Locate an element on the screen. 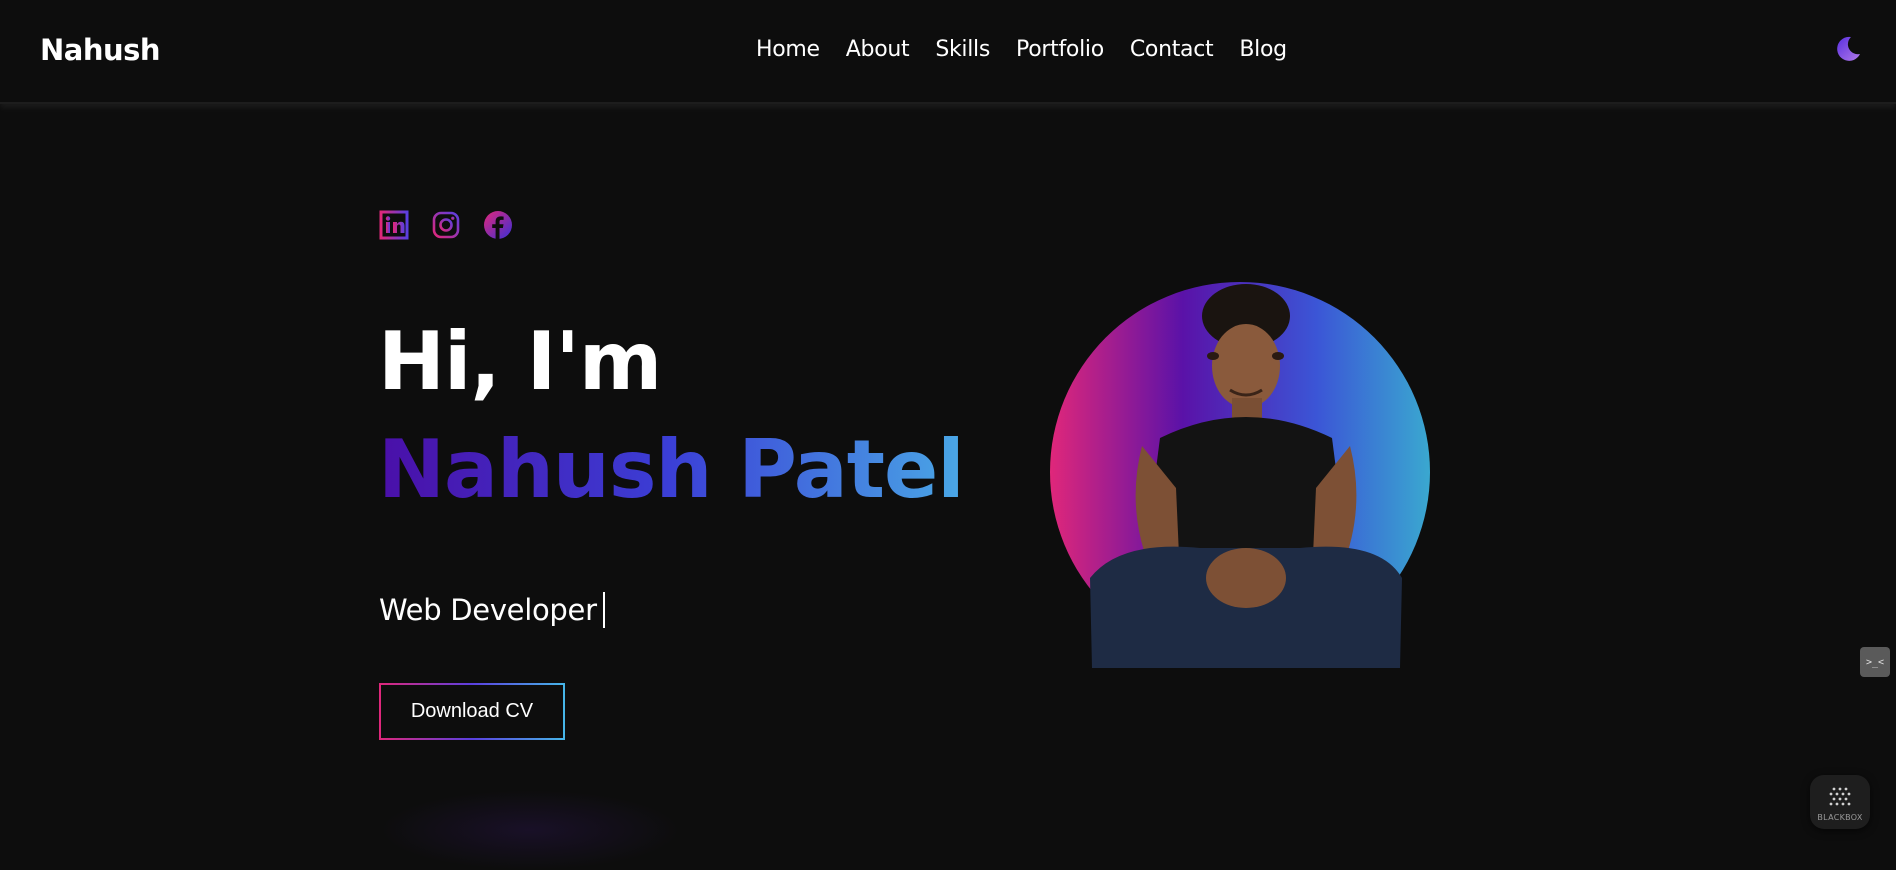 The image size is (1896, 870). background-glow is located at coordinates (530, 830).